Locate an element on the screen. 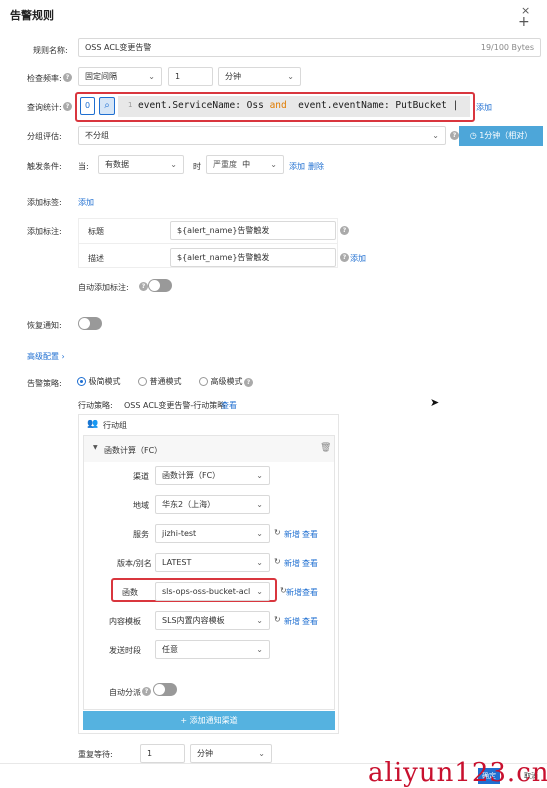  annotation-add-link: 添加 is located at coordinates (358, 258).